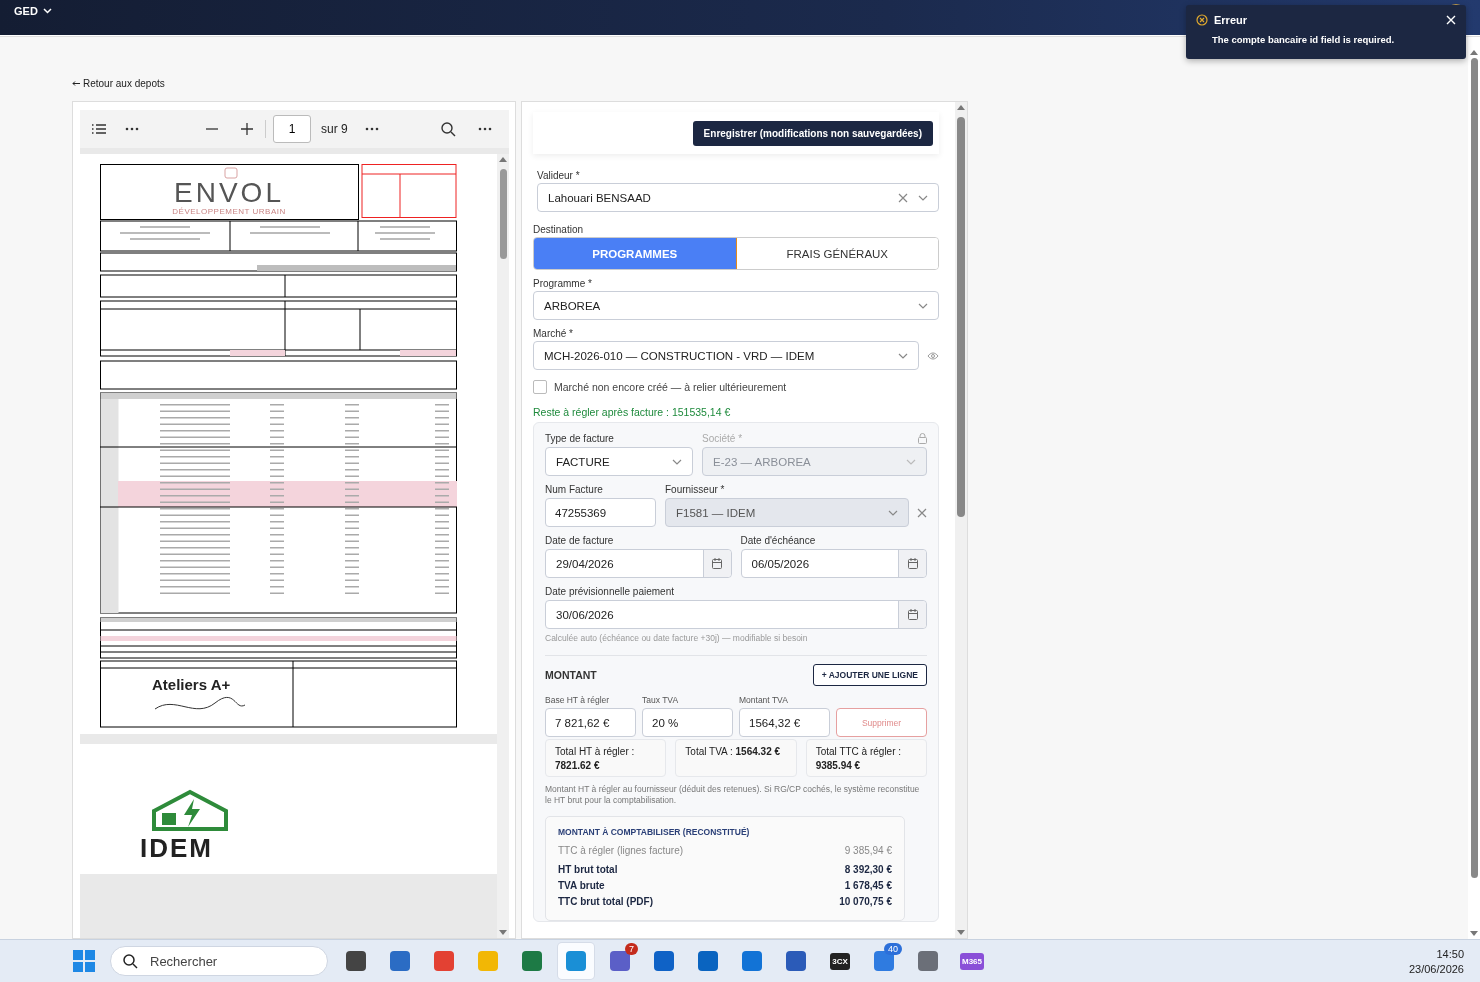 This screenshot has height=982, width=1480. What do you see at coordinates (590, 722) in the screenshot?
I see `base-amount-field: 7 821,62 €` at bounding box center [590, 722].